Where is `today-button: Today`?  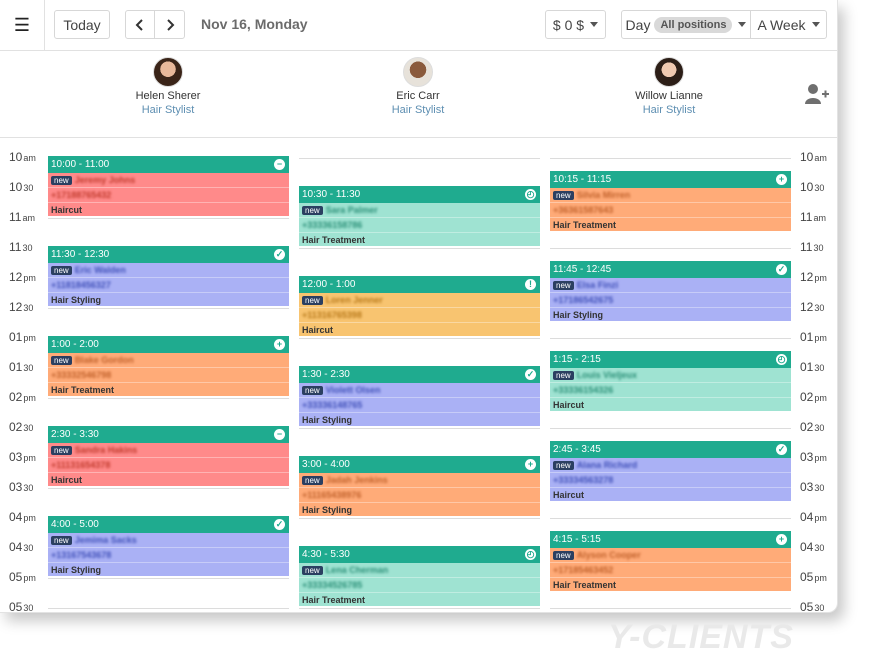
today-button: Today is located at coordinates (82, 24).